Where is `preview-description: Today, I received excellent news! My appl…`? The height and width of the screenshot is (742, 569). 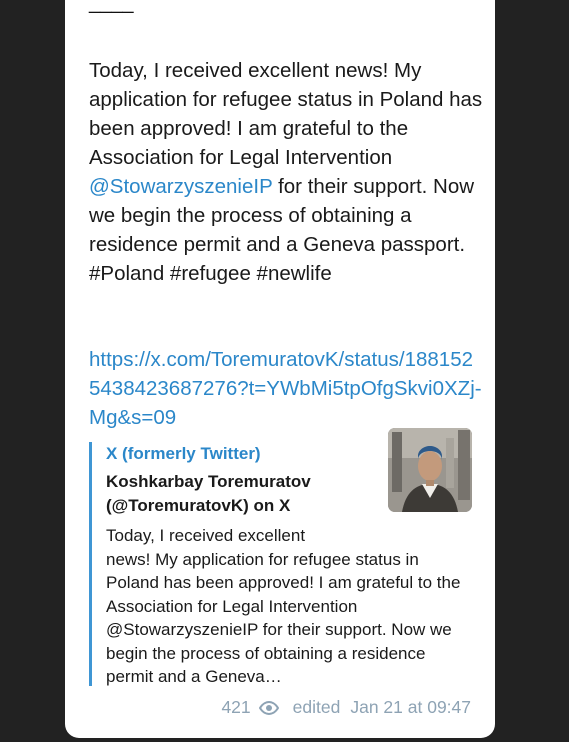 preview-description: Today, I received excellent news! My appl… is located at coordinates (288, 606).